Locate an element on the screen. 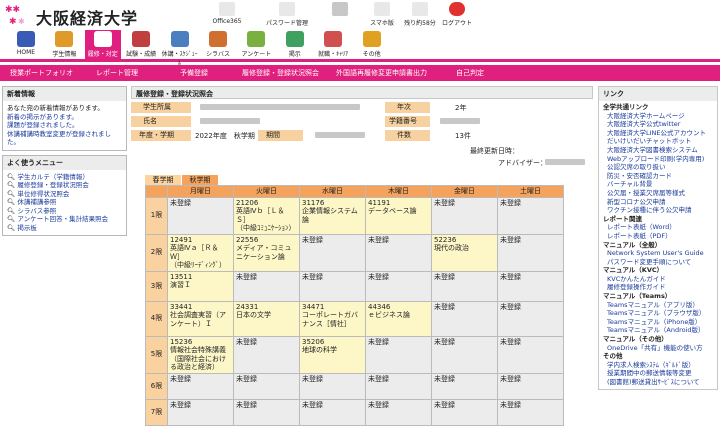  nav-exam: 試験・成績 is located at coordinates (141, 45).